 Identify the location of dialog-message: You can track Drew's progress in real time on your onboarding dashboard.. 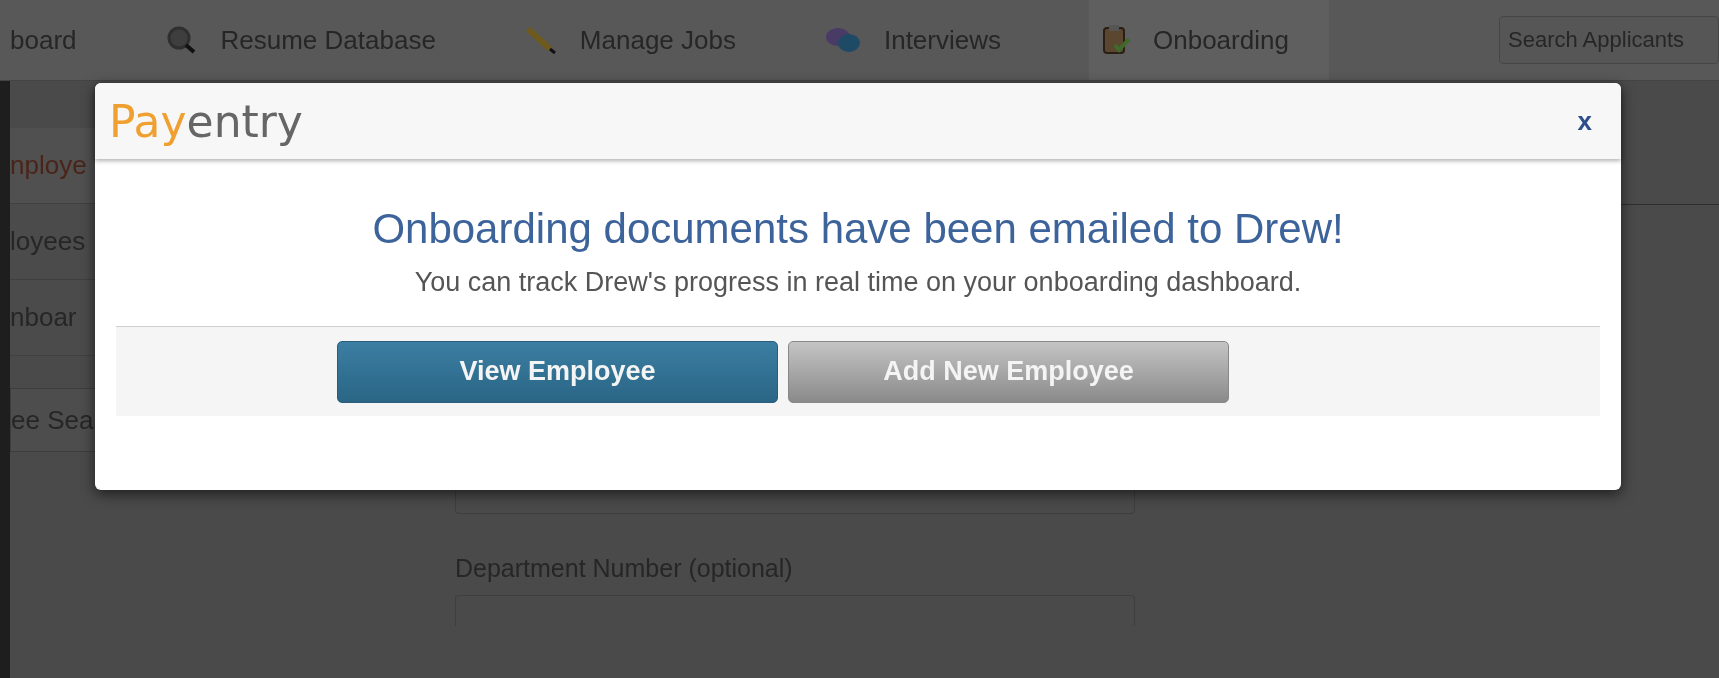
(858, 282).